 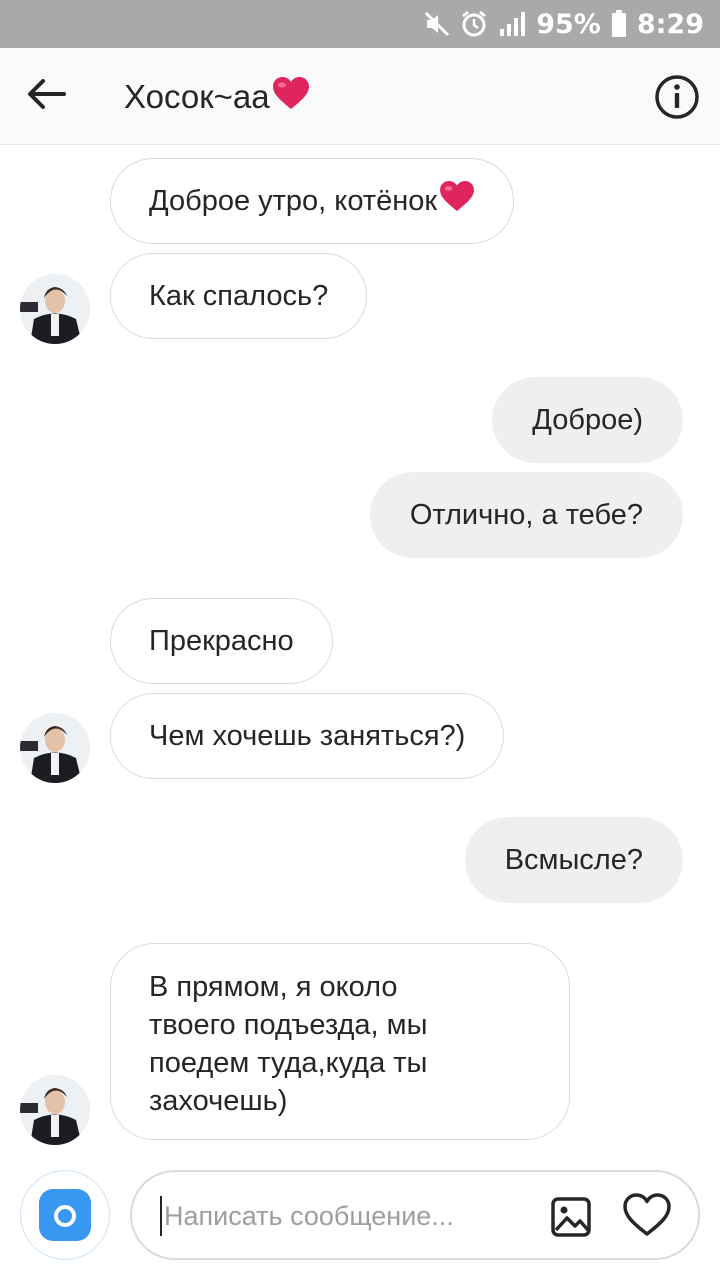 I want to click on message-bubble-outgoing: Отлично, а тебе?, so click(x=526, y=515).